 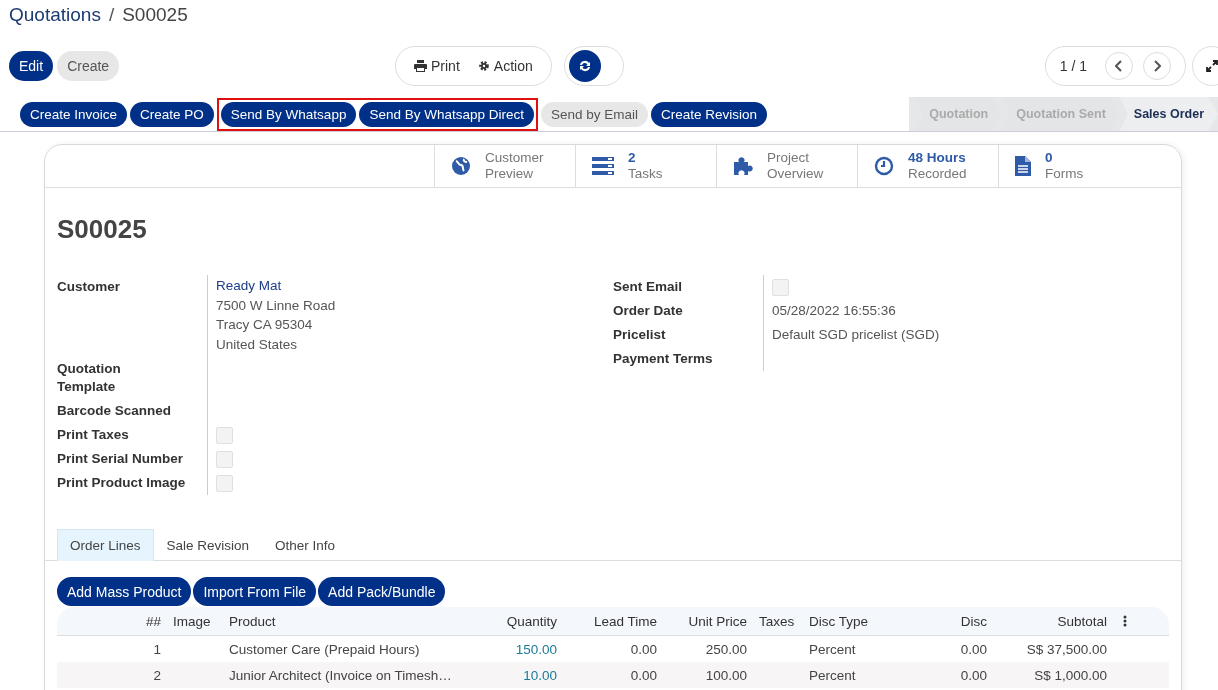 I want to click on refresh-button, so click(x=584, y=66).